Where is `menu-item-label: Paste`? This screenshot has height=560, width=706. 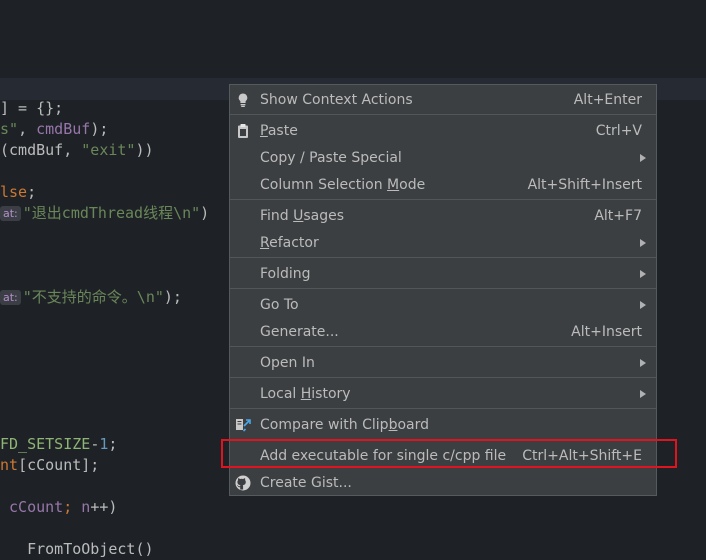
menu-item-label: Paste is located at coordinates (279, 131).